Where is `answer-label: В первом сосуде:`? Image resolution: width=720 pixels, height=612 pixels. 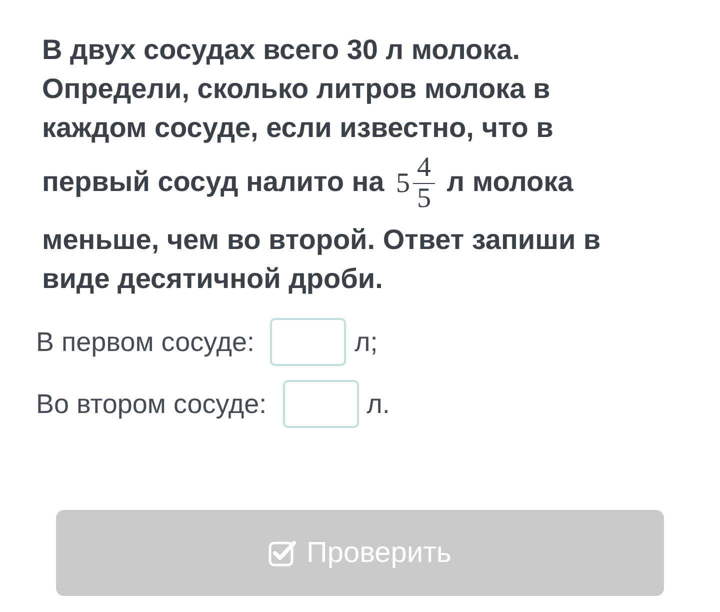
answer-label: В первом сосуде: is located at coordinates (145, 342).